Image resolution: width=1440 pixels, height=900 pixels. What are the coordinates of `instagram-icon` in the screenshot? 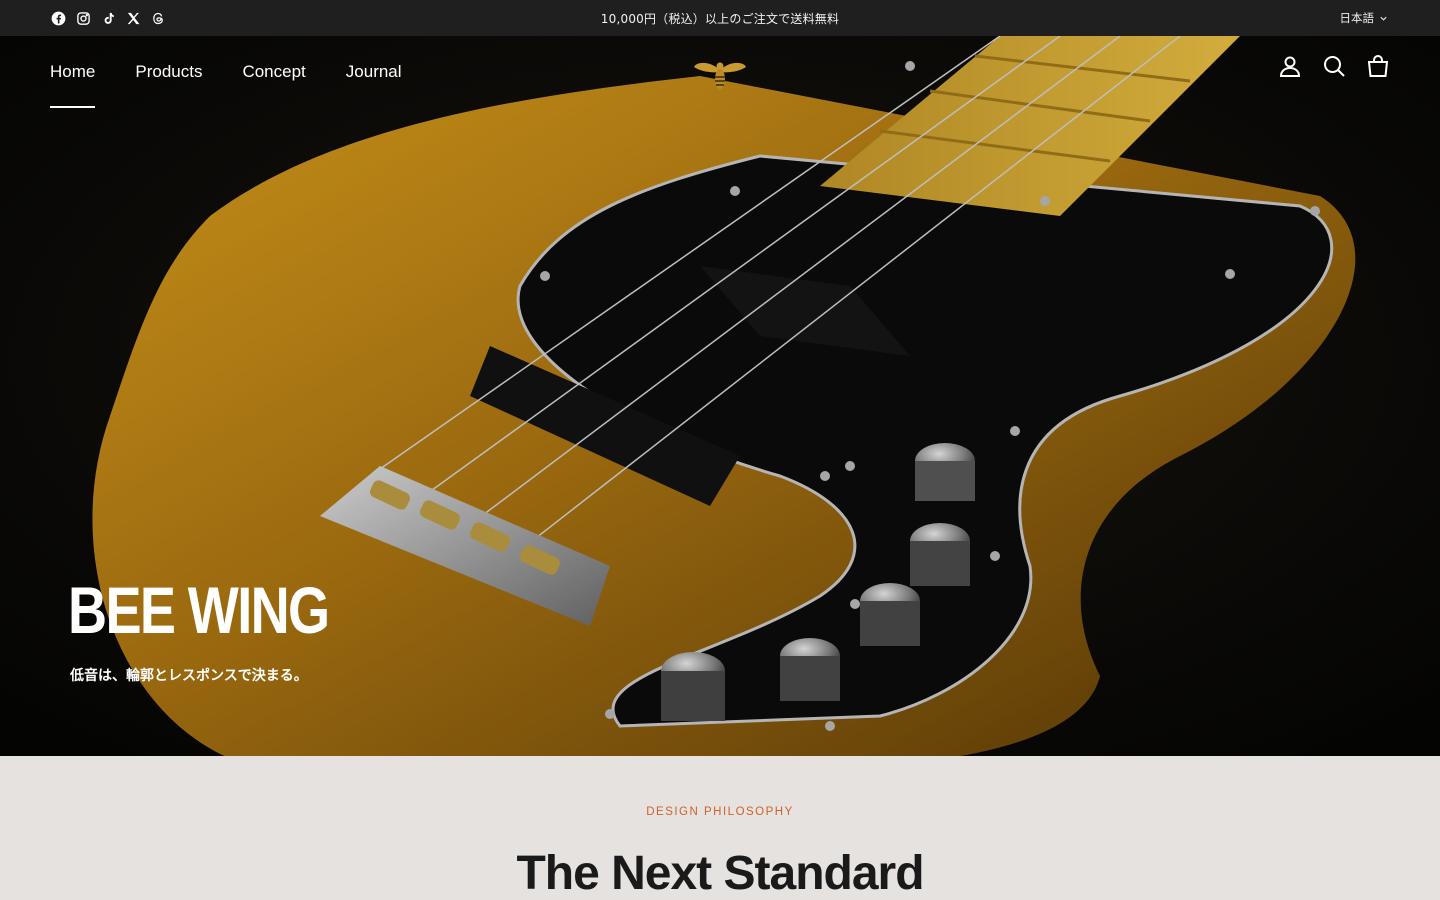 It's located at (83, 18).